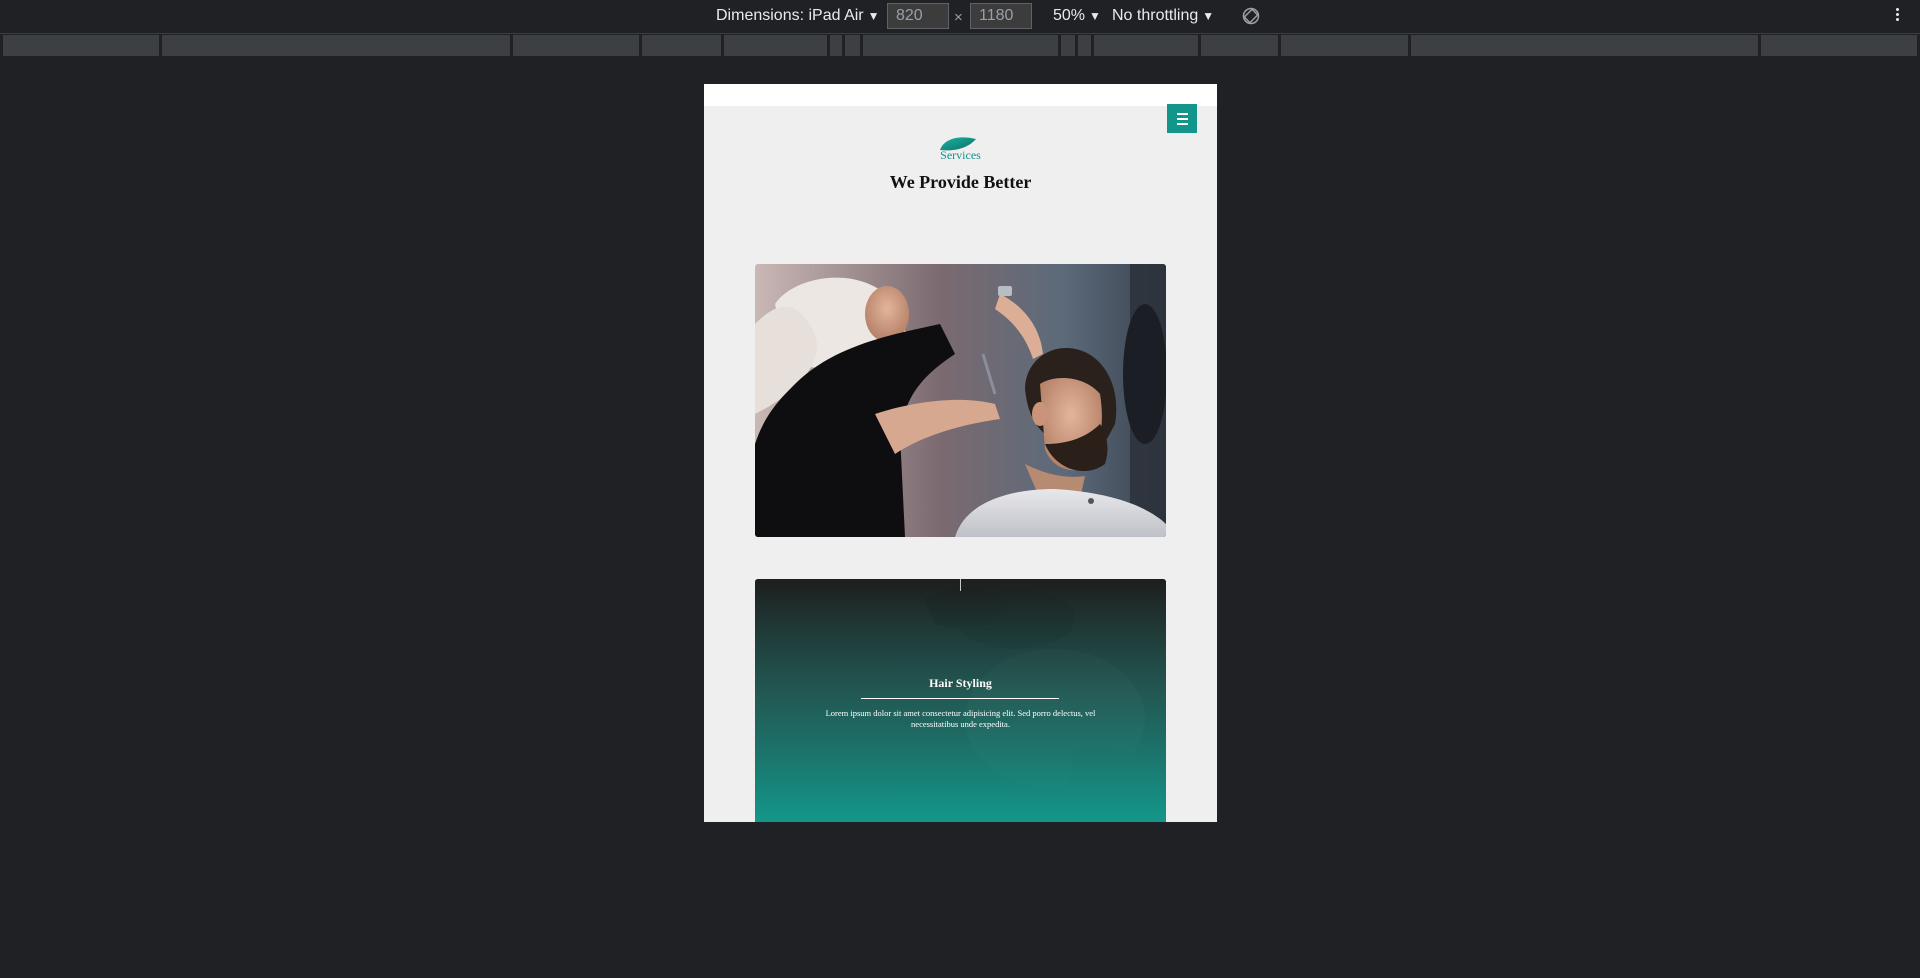 Image resolution: width=1920 pixels, height=978 pixels. Describe the element at coordinates (1182, 118) in the screenshot. I see `hamburger-menu-button` at that location.